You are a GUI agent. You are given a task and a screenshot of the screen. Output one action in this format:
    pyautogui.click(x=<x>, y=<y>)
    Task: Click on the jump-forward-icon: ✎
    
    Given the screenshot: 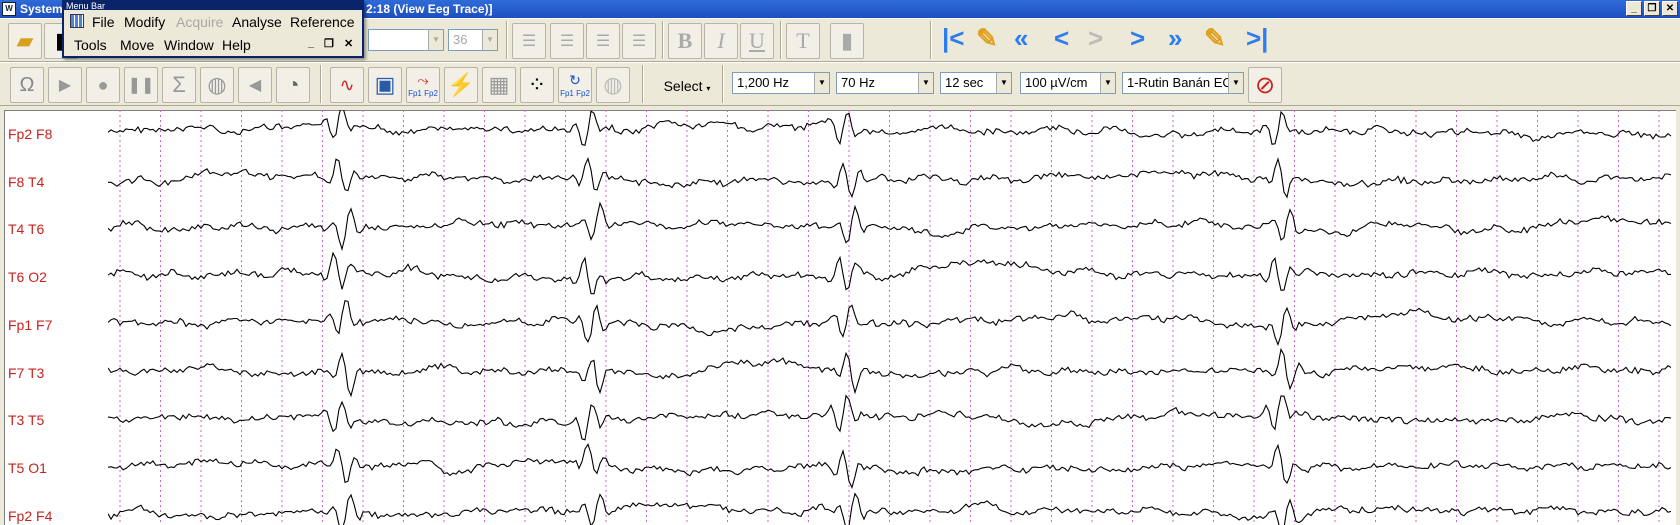 What is the action you would take?
    pyautogui.click(x=1215, y=38)
    